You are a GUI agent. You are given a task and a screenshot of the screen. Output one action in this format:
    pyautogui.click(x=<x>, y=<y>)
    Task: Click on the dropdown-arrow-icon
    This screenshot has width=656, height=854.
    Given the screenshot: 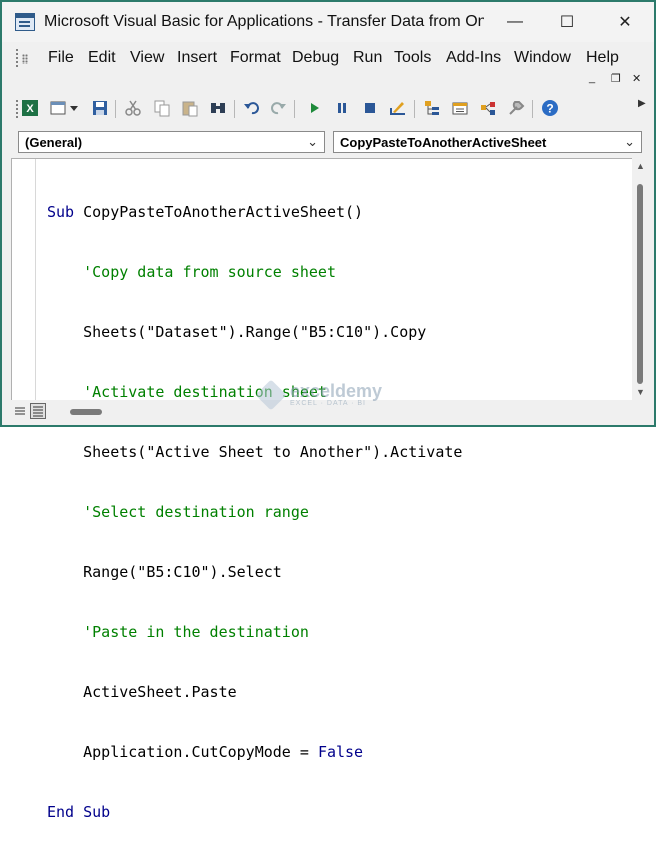 What is the action you would take?
    pyautogui.click(x=74, y=108)
    